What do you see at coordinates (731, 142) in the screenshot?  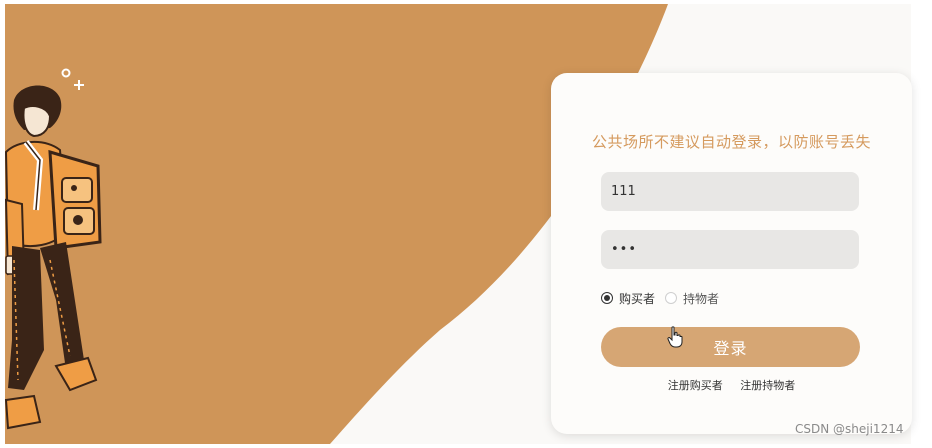 I see `security-notice: 公共场所不建议自动登录，以防账号丢失` at bounding box center [731, 142].